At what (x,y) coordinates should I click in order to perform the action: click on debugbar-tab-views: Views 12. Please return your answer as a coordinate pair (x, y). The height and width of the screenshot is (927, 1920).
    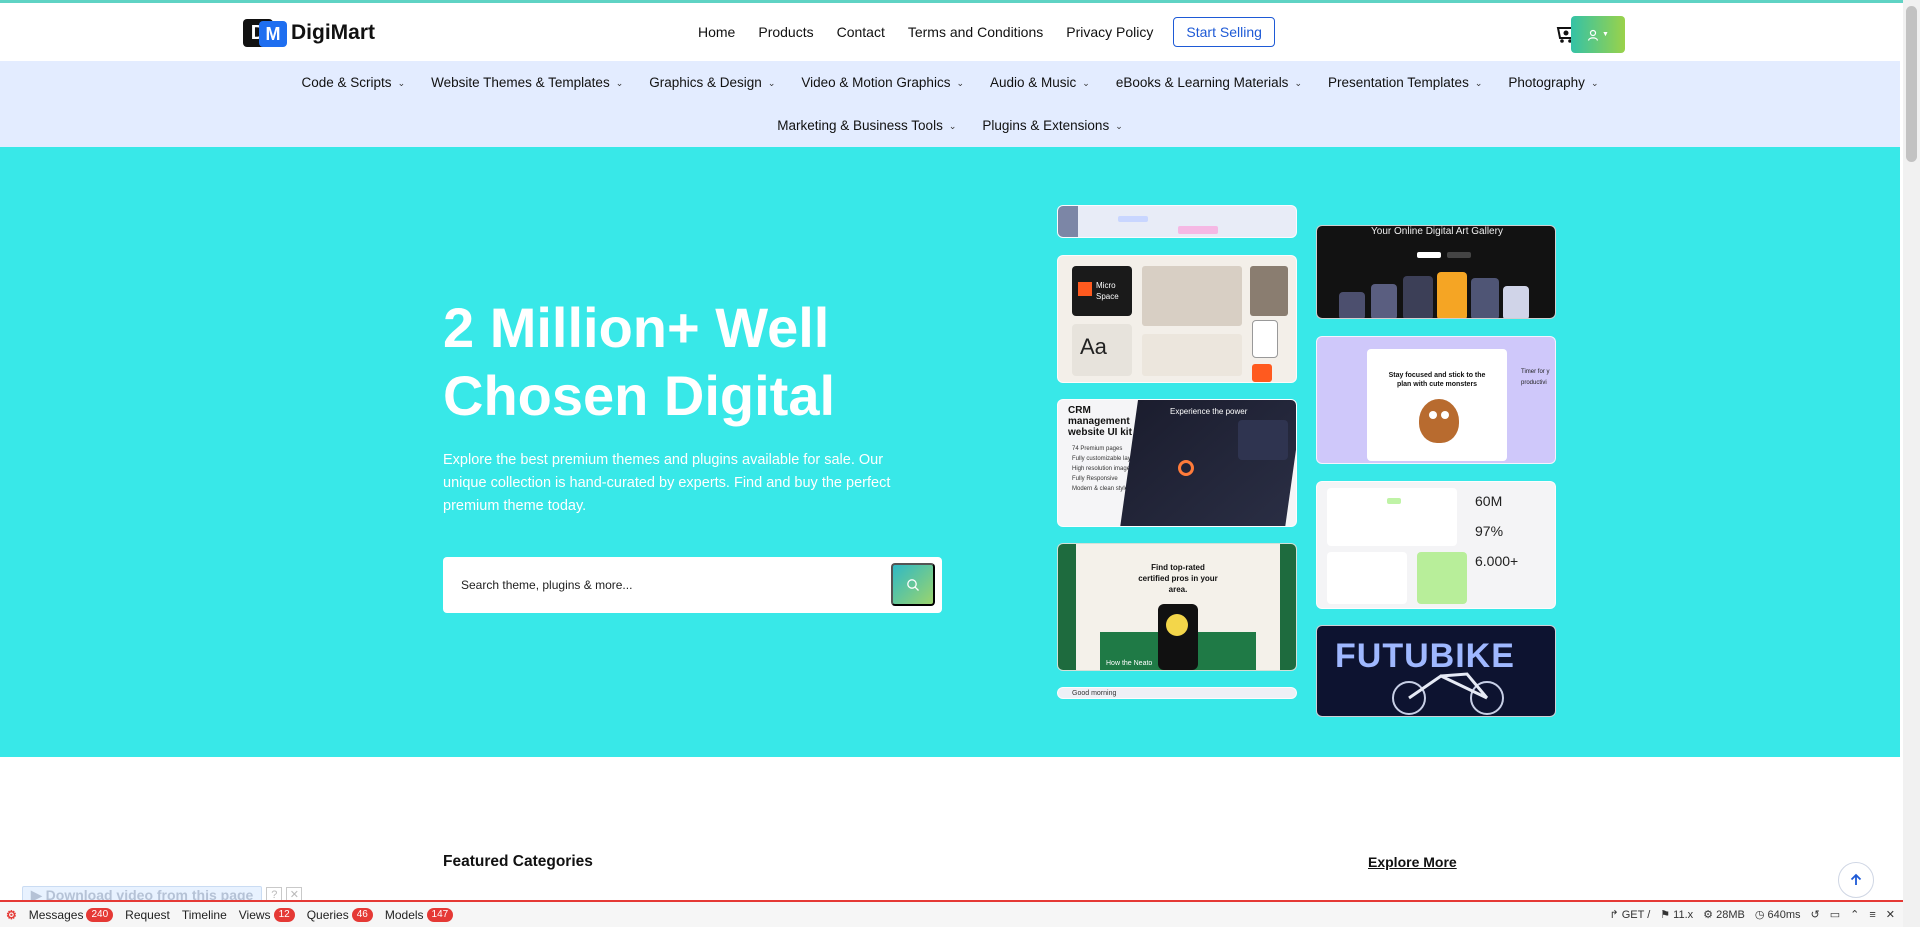
    Looking at the image, I should click on (267, 914).